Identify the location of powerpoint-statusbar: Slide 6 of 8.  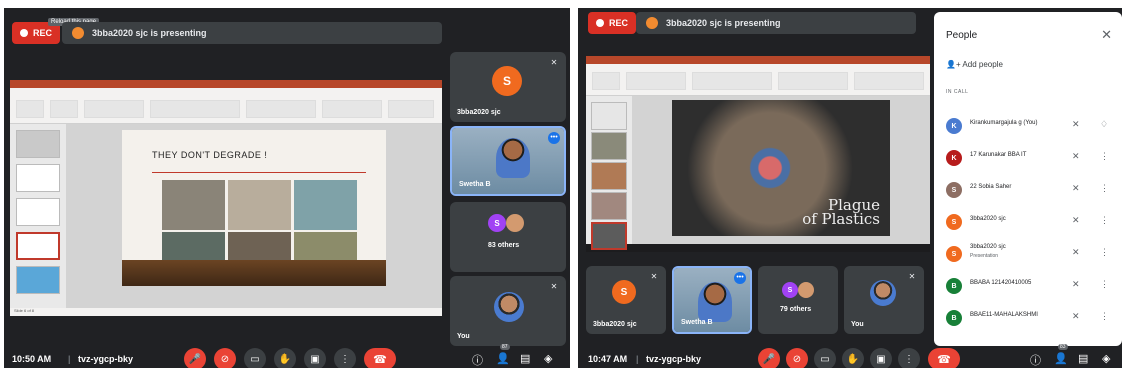
(226, 312).